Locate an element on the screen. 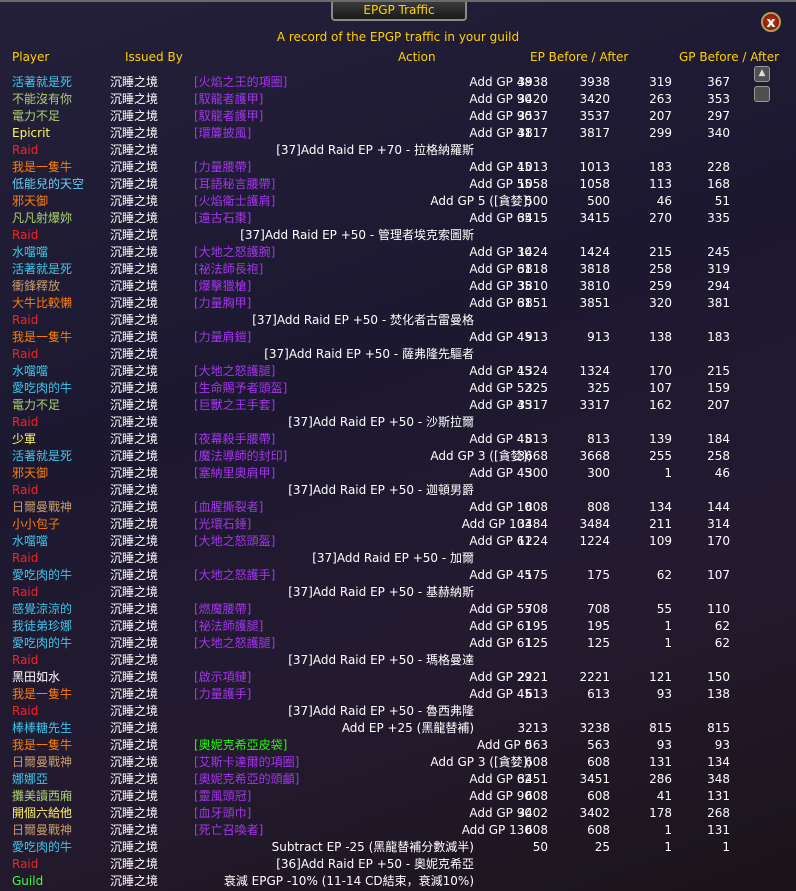 The height and width of the screenshot is (891, 796). item-link: [魔法導師的封印] is located at coordinates (240, 456).